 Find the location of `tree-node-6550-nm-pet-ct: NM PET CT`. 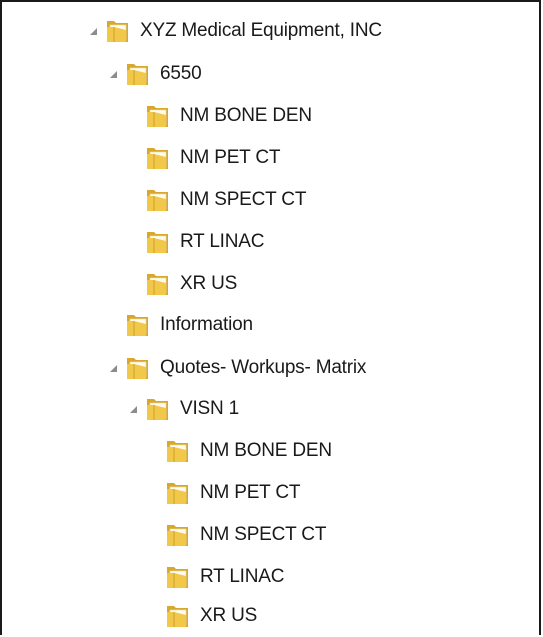

tree-node-6550-nm-pet-ct: NM PET CT is located at coordinates (213, 158).